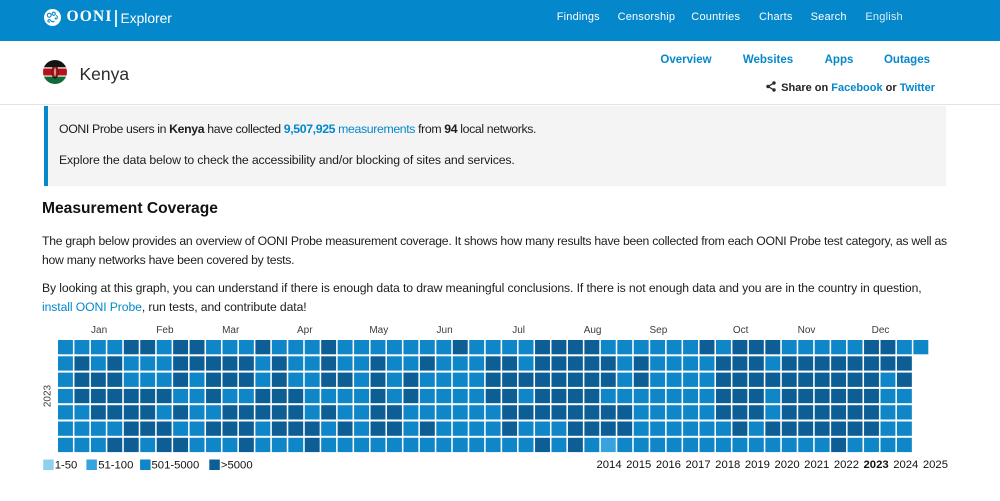 The image size is (1000, 501). Describe the element at coordinates (176, 466) in the screenshot. I see `svg-text: 501-5000` at that location.